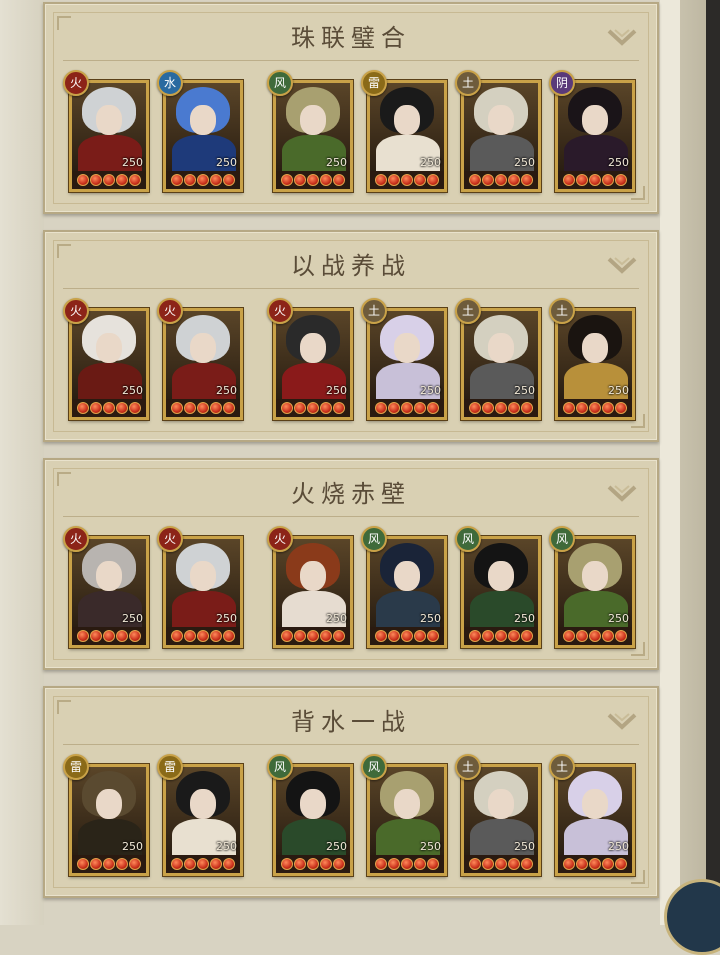  Describe the element at coordinates (562, 83) in the screenshot. I see `element-badge: 阴` at that location.